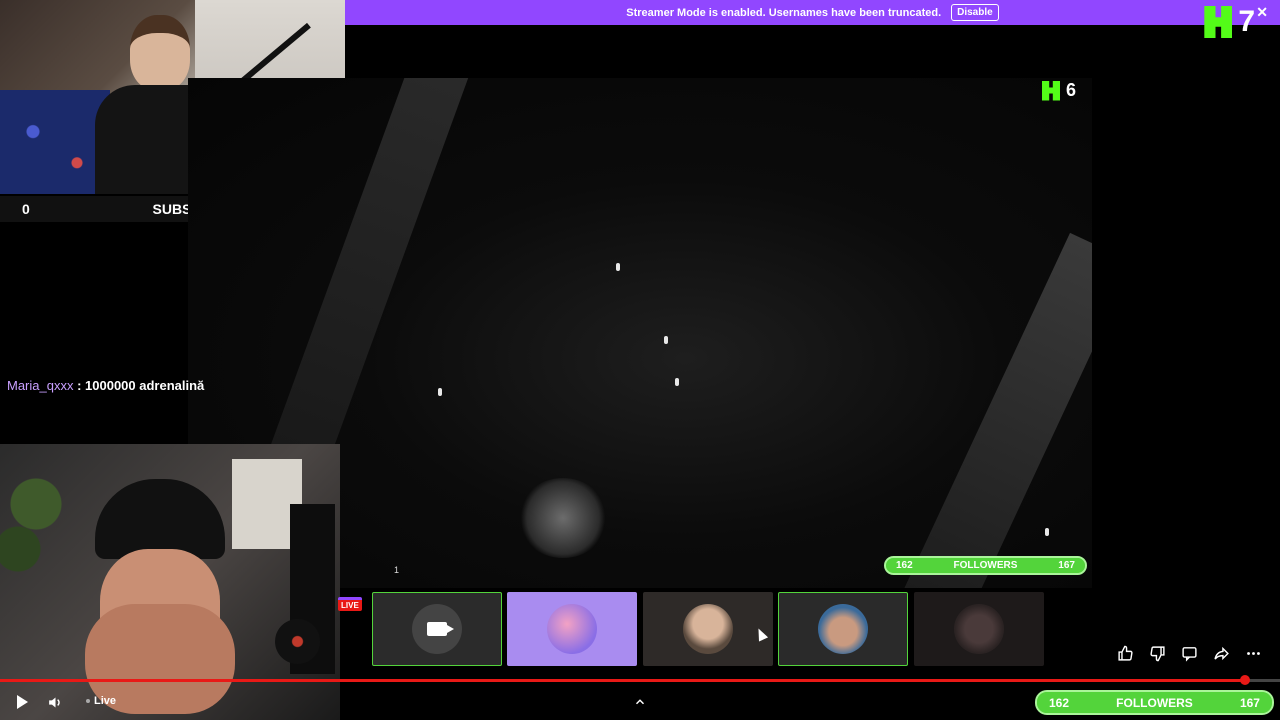  I want to click on followers-small-label: FOLLOWERS, so click(985, 565).